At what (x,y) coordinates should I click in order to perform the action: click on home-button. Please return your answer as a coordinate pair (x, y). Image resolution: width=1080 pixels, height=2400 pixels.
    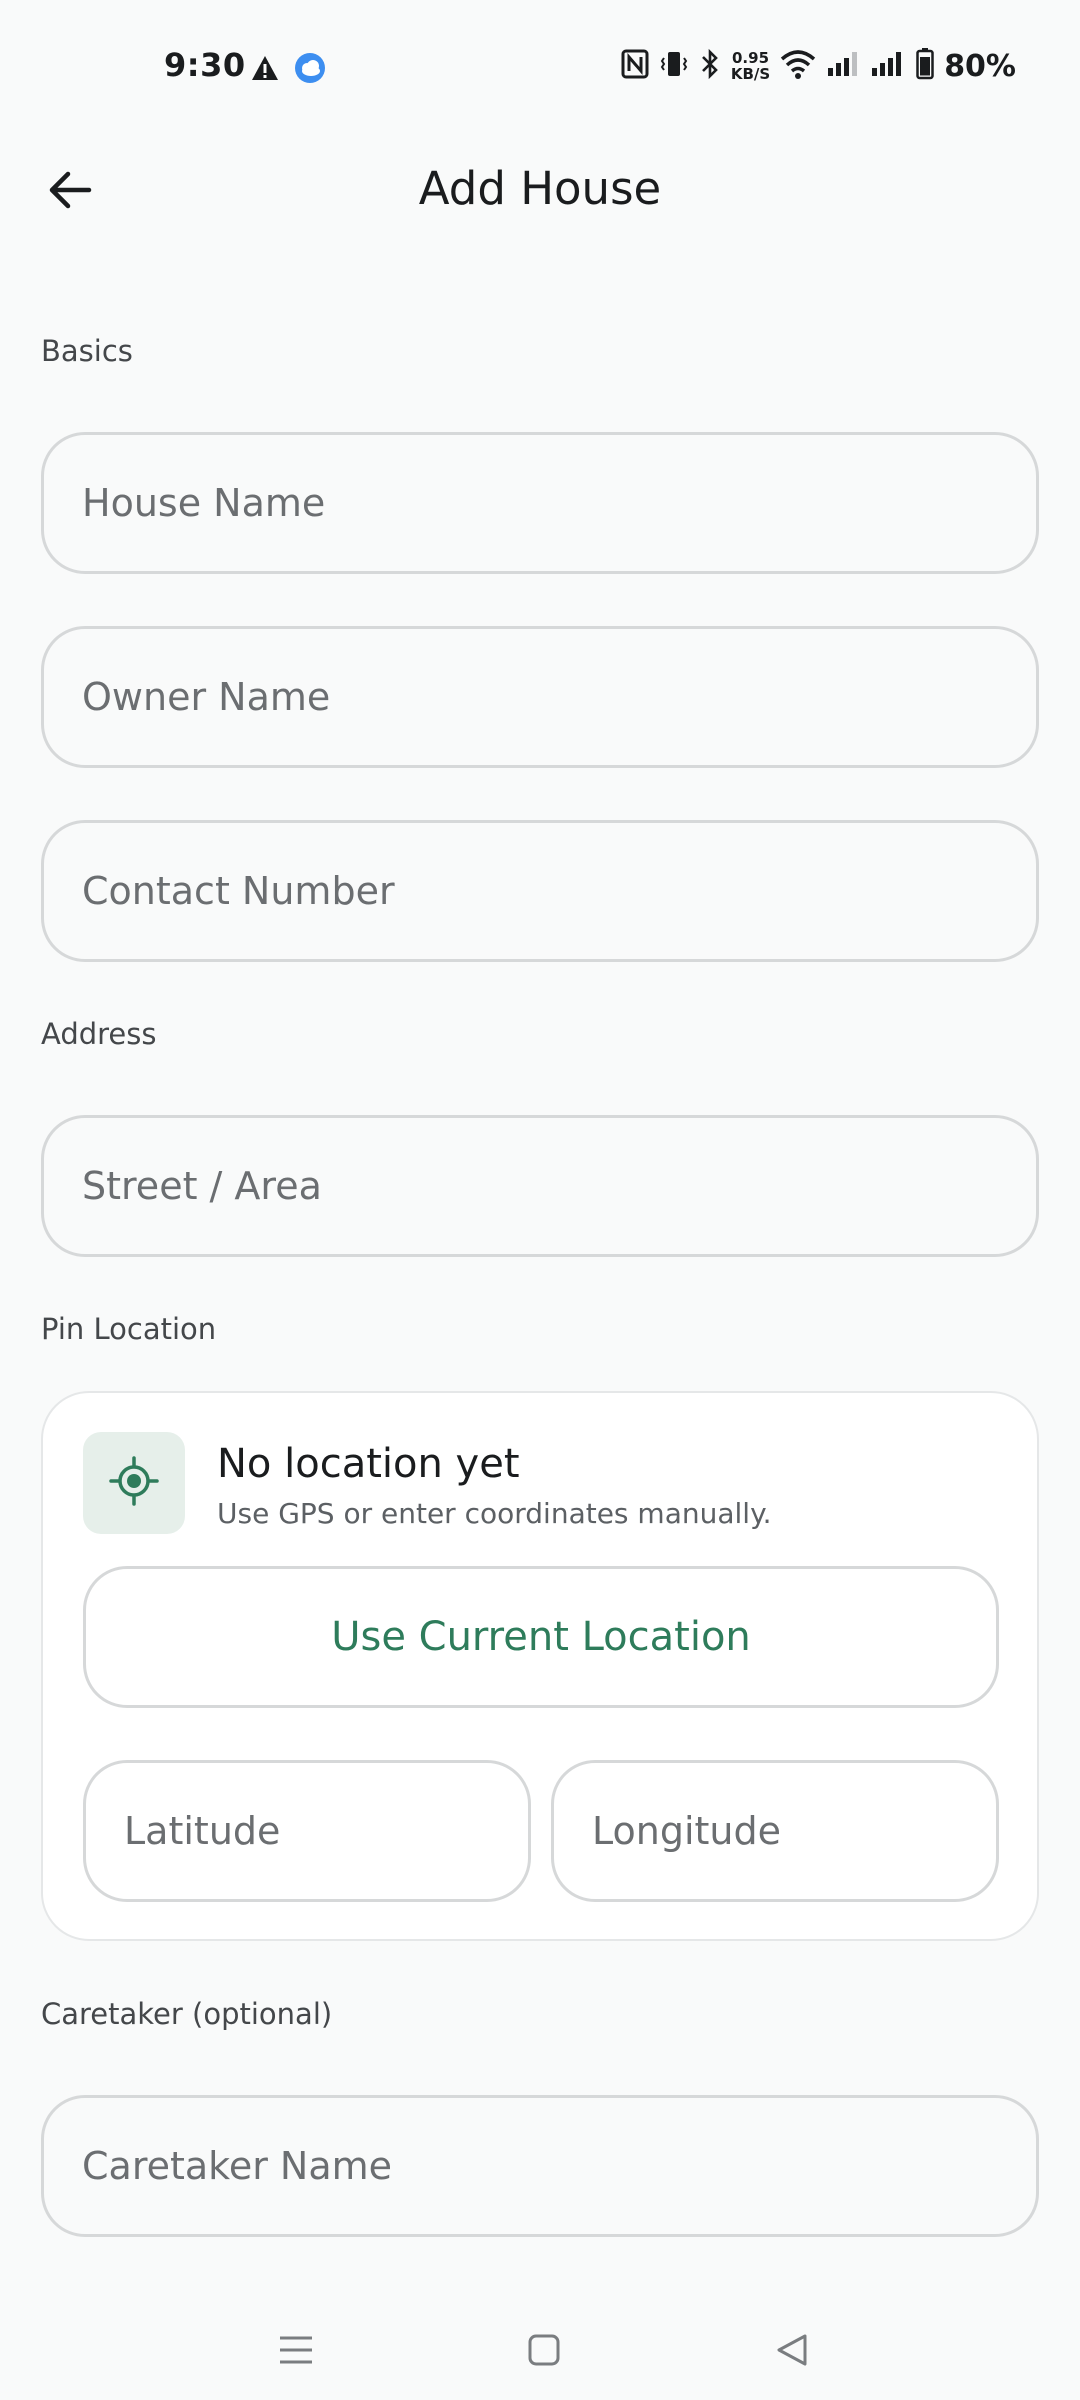
    Looking at the image, I should click on (544, 2352).